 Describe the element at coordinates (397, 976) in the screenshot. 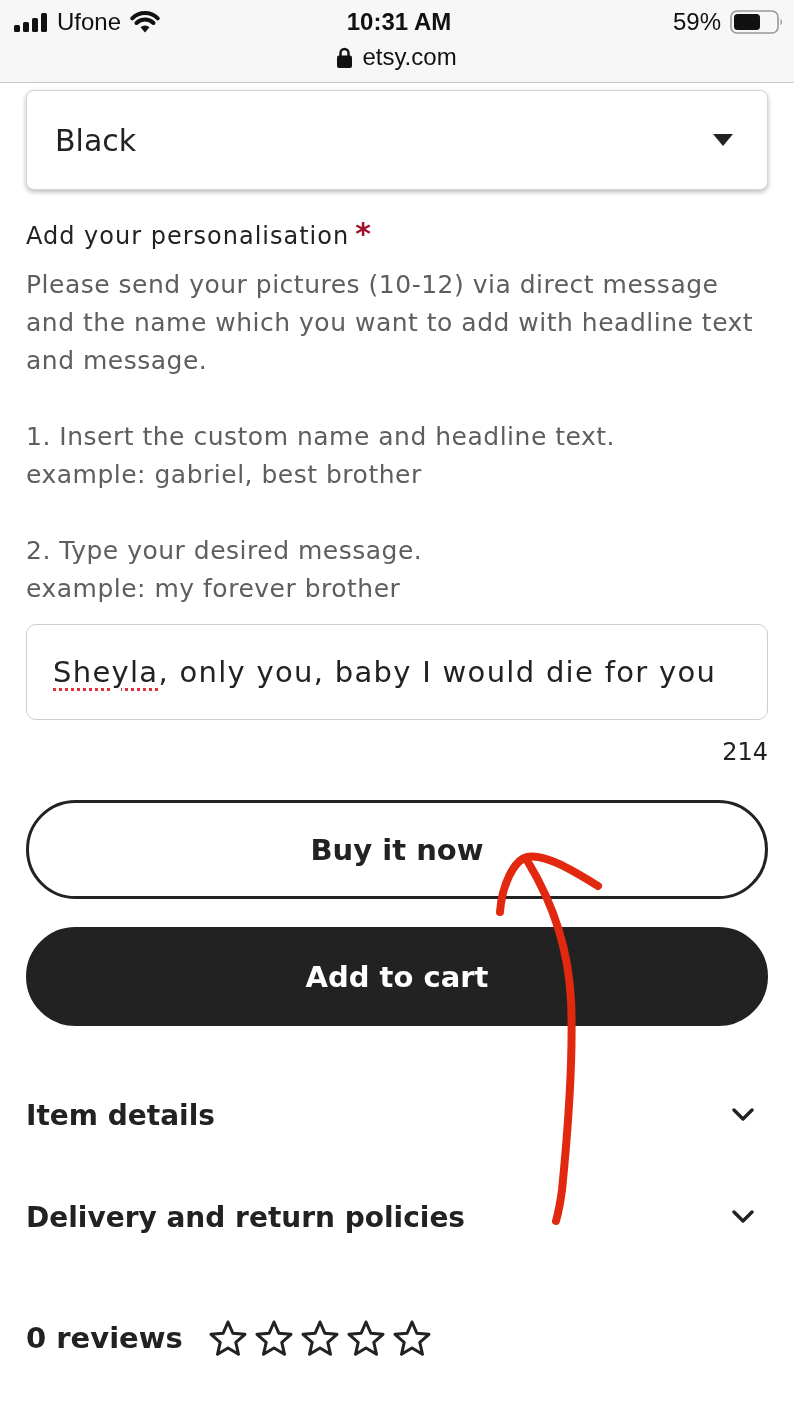

I see `add-to-cart-button: Add to cart` at that location.